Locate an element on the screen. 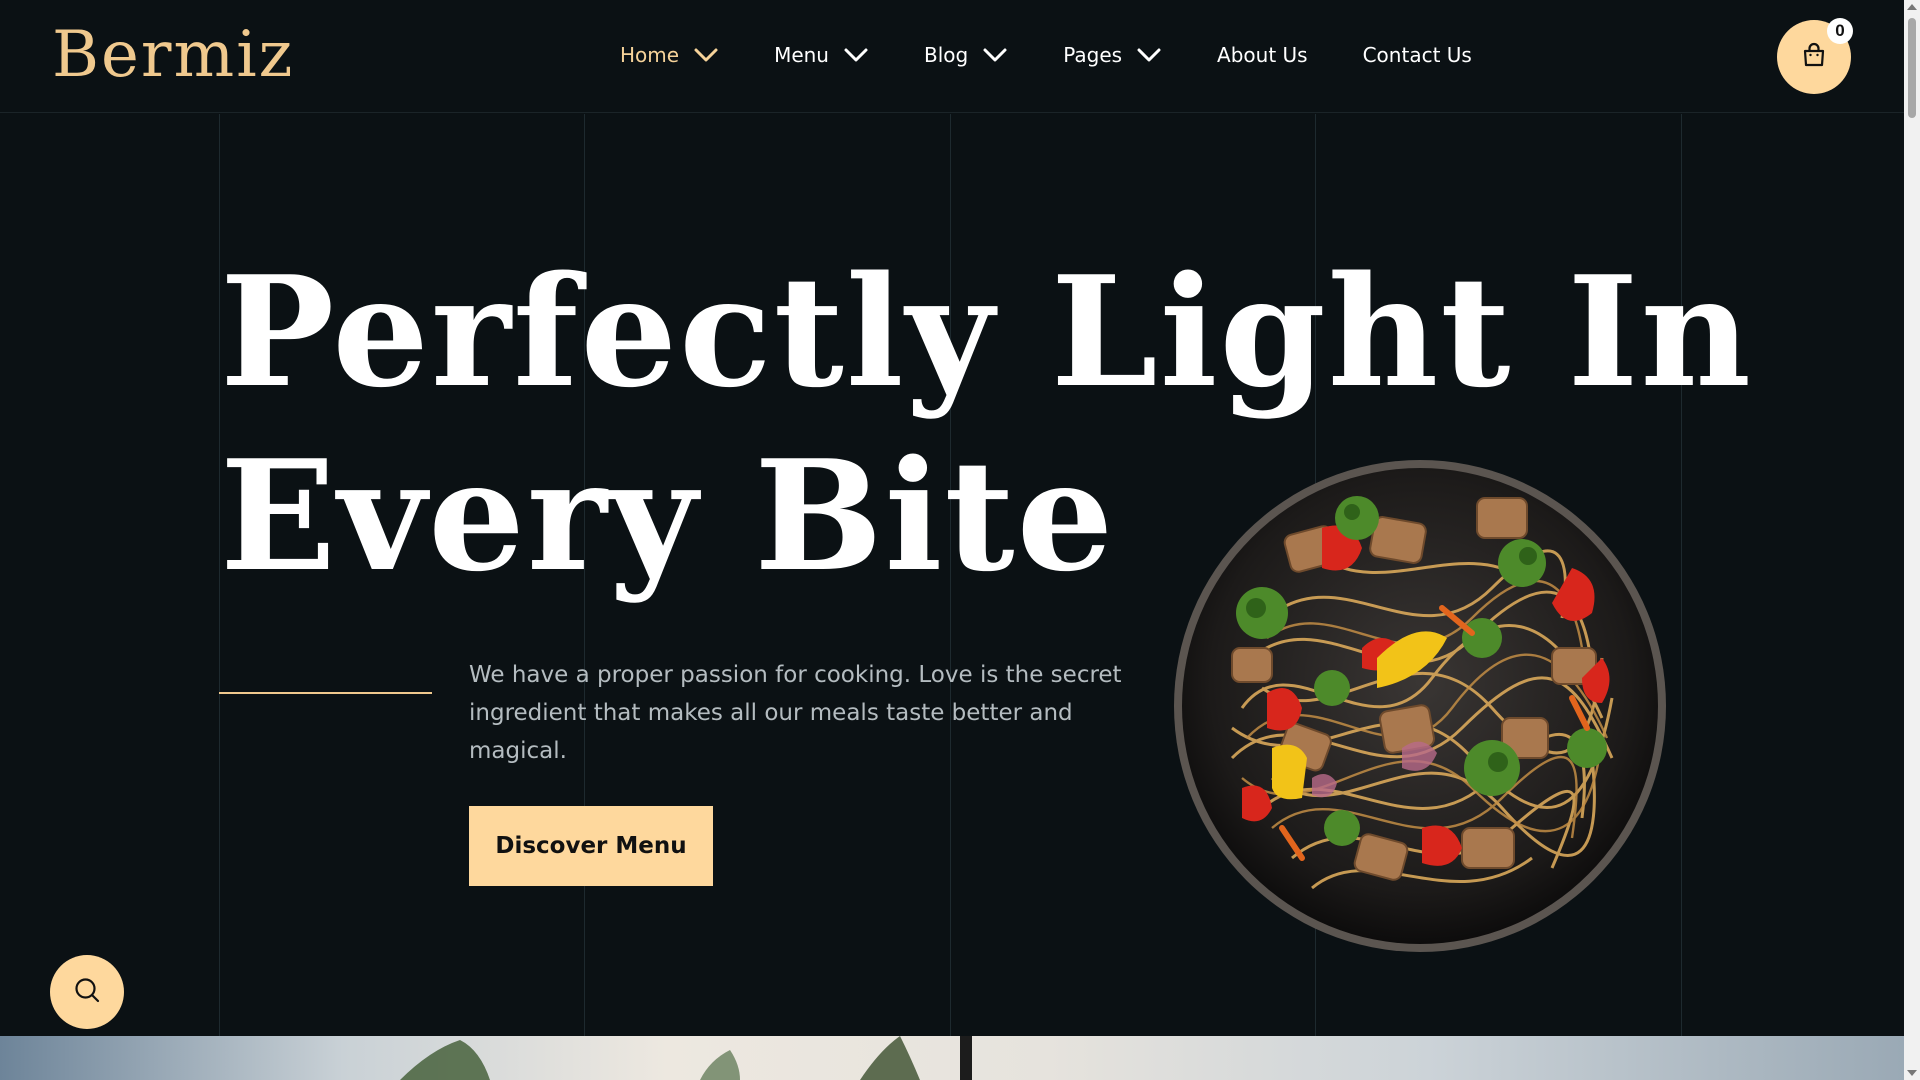 Image resolution: width=1920 pixels, height=1080 pixels. search-icon is located at coordinates (87, 992).